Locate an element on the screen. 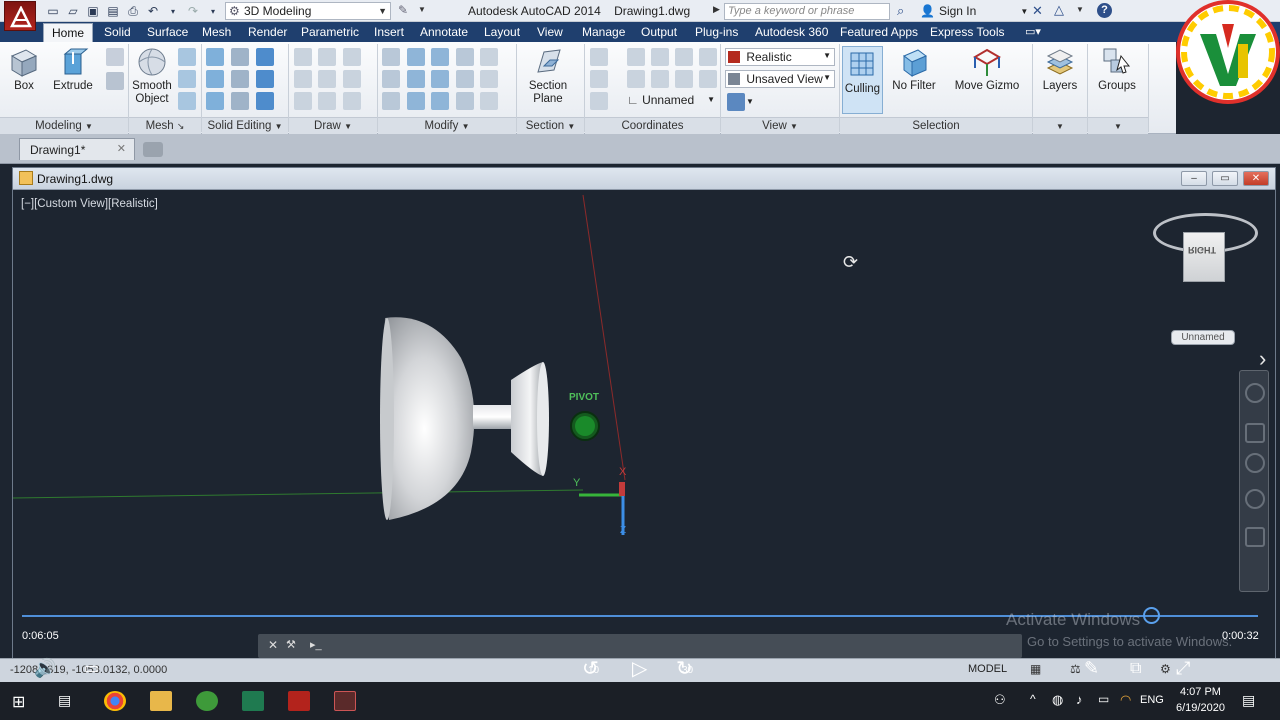 This screenshot has height=720, width=1280. tab-home: Home is located at coordinates (68, 32).